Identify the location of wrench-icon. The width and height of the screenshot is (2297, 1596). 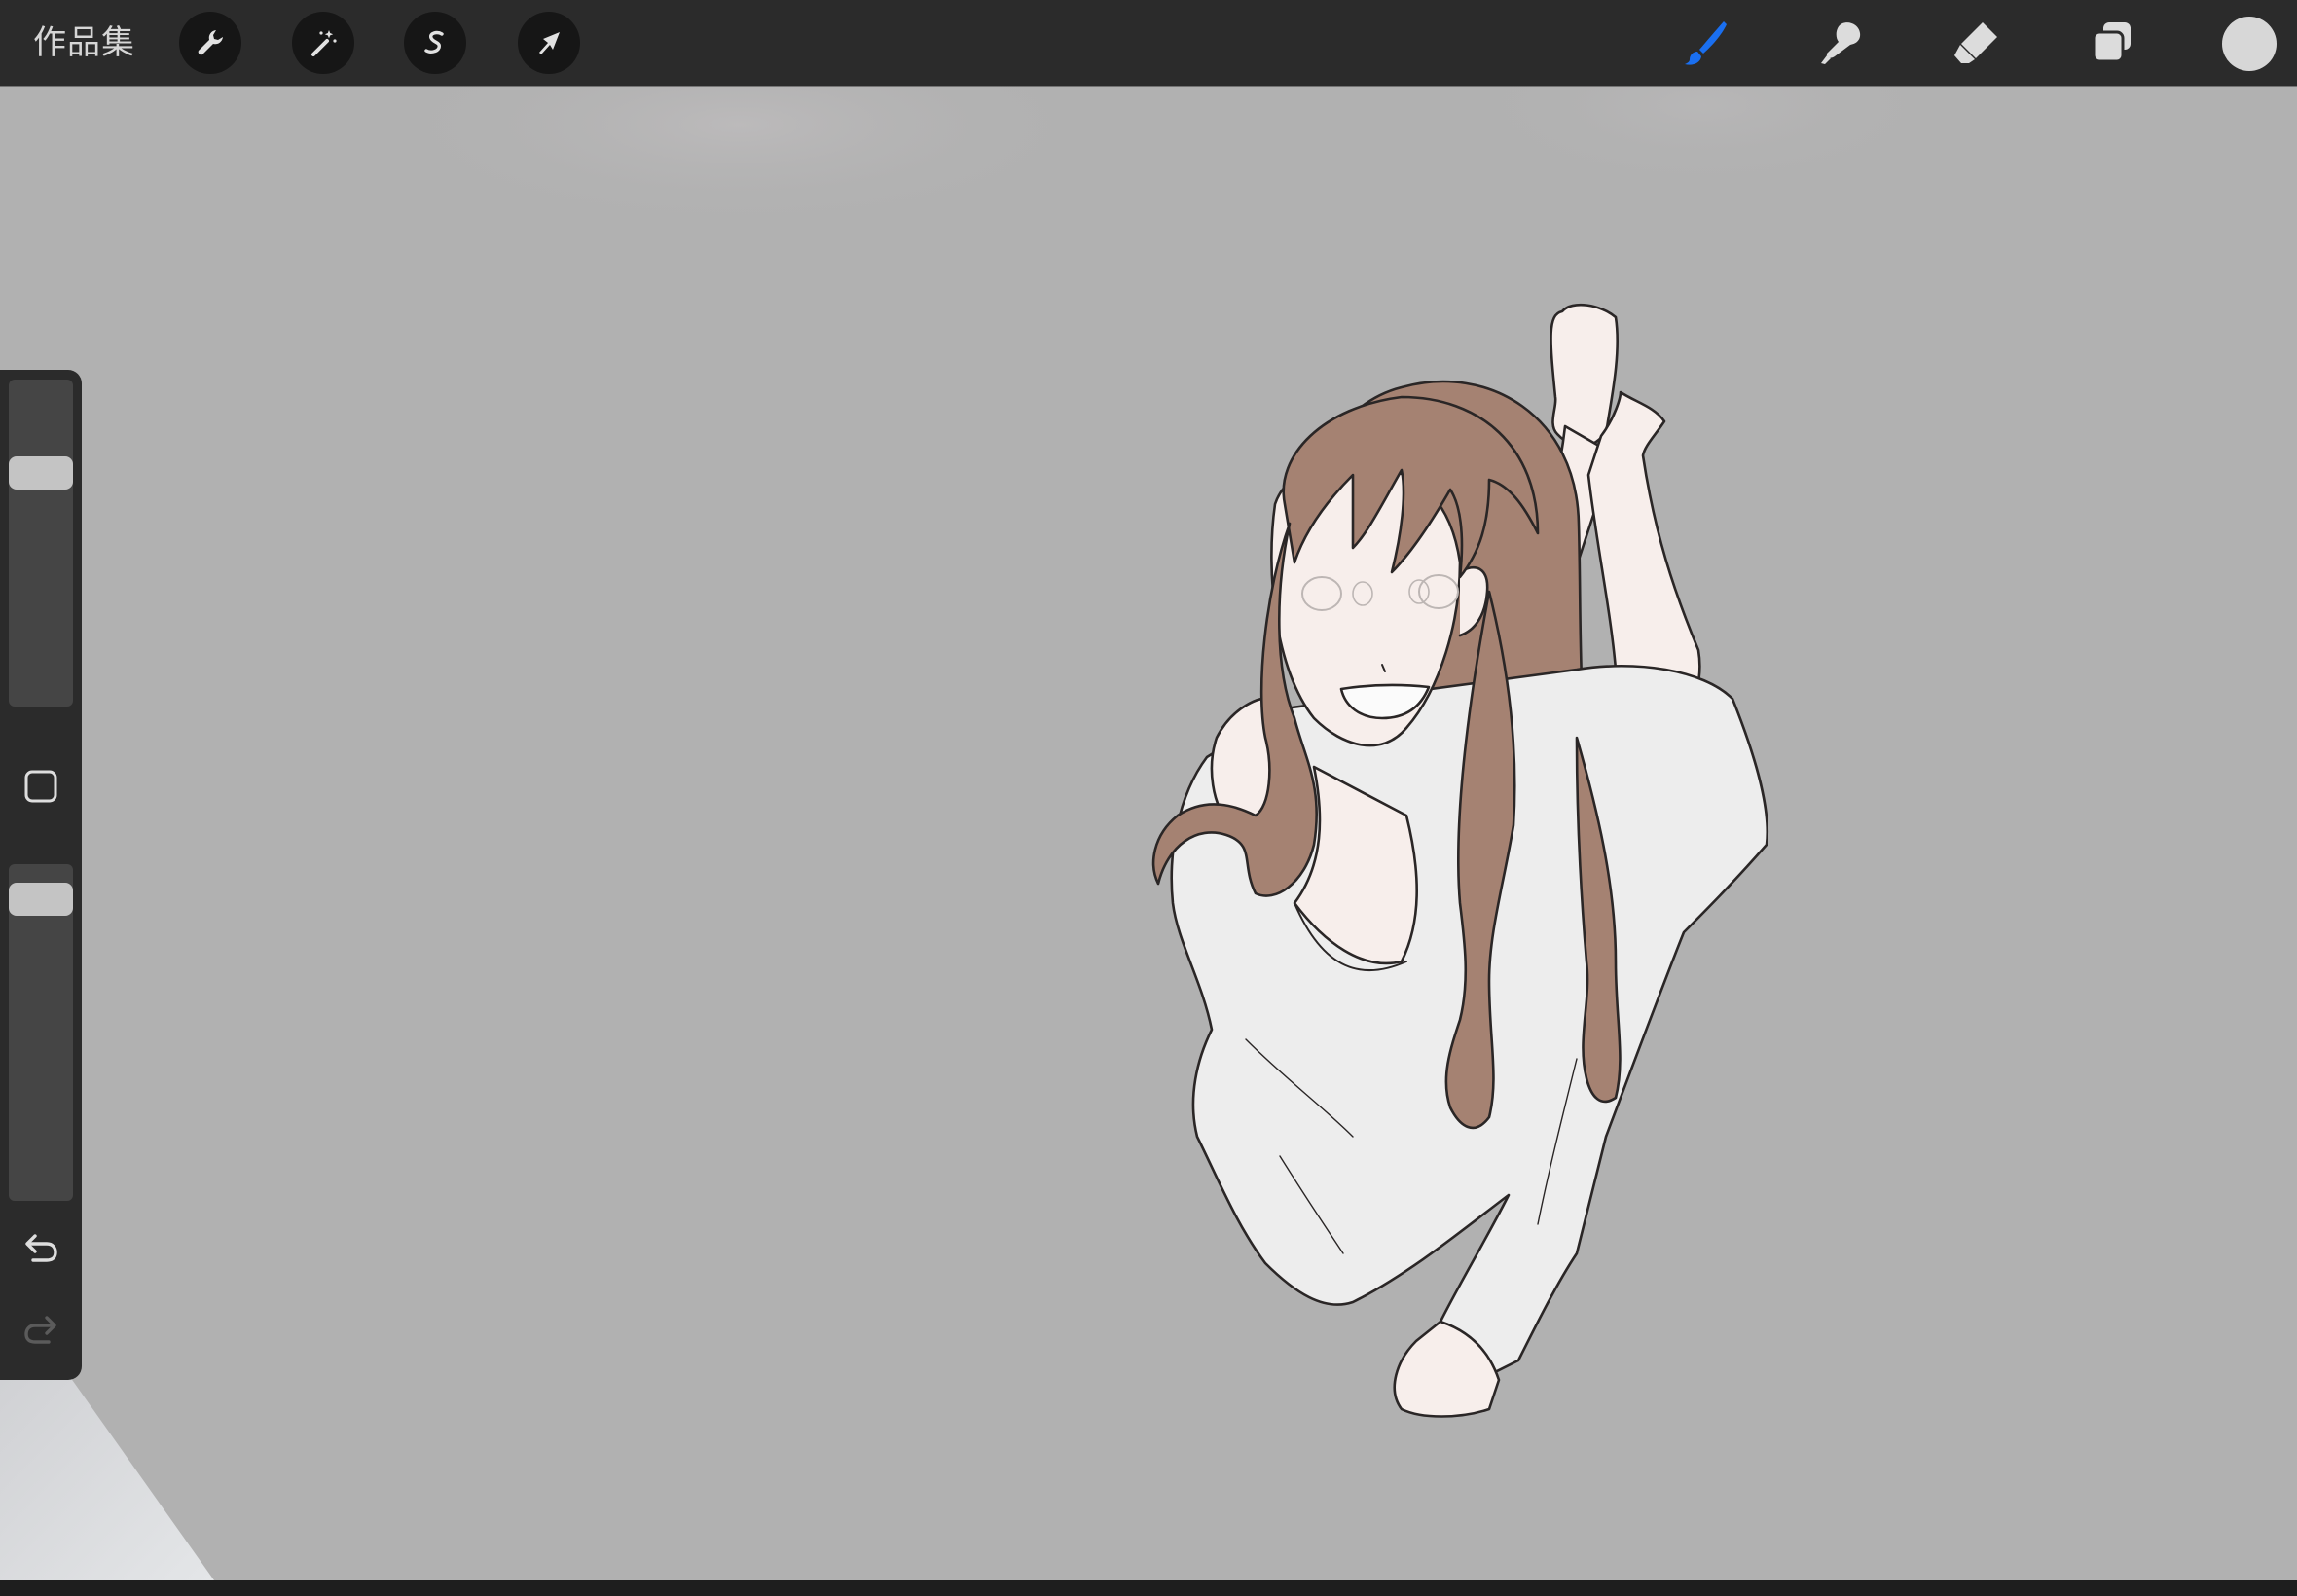
(210, 42).